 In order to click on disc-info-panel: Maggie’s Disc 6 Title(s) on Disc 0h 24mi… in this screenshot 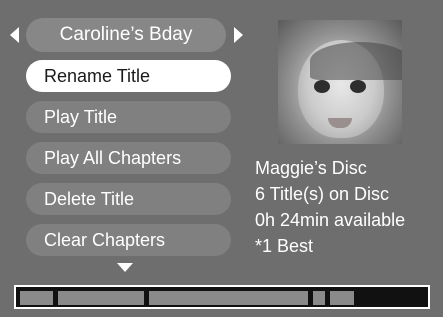, I will do `click(347, 207)`.